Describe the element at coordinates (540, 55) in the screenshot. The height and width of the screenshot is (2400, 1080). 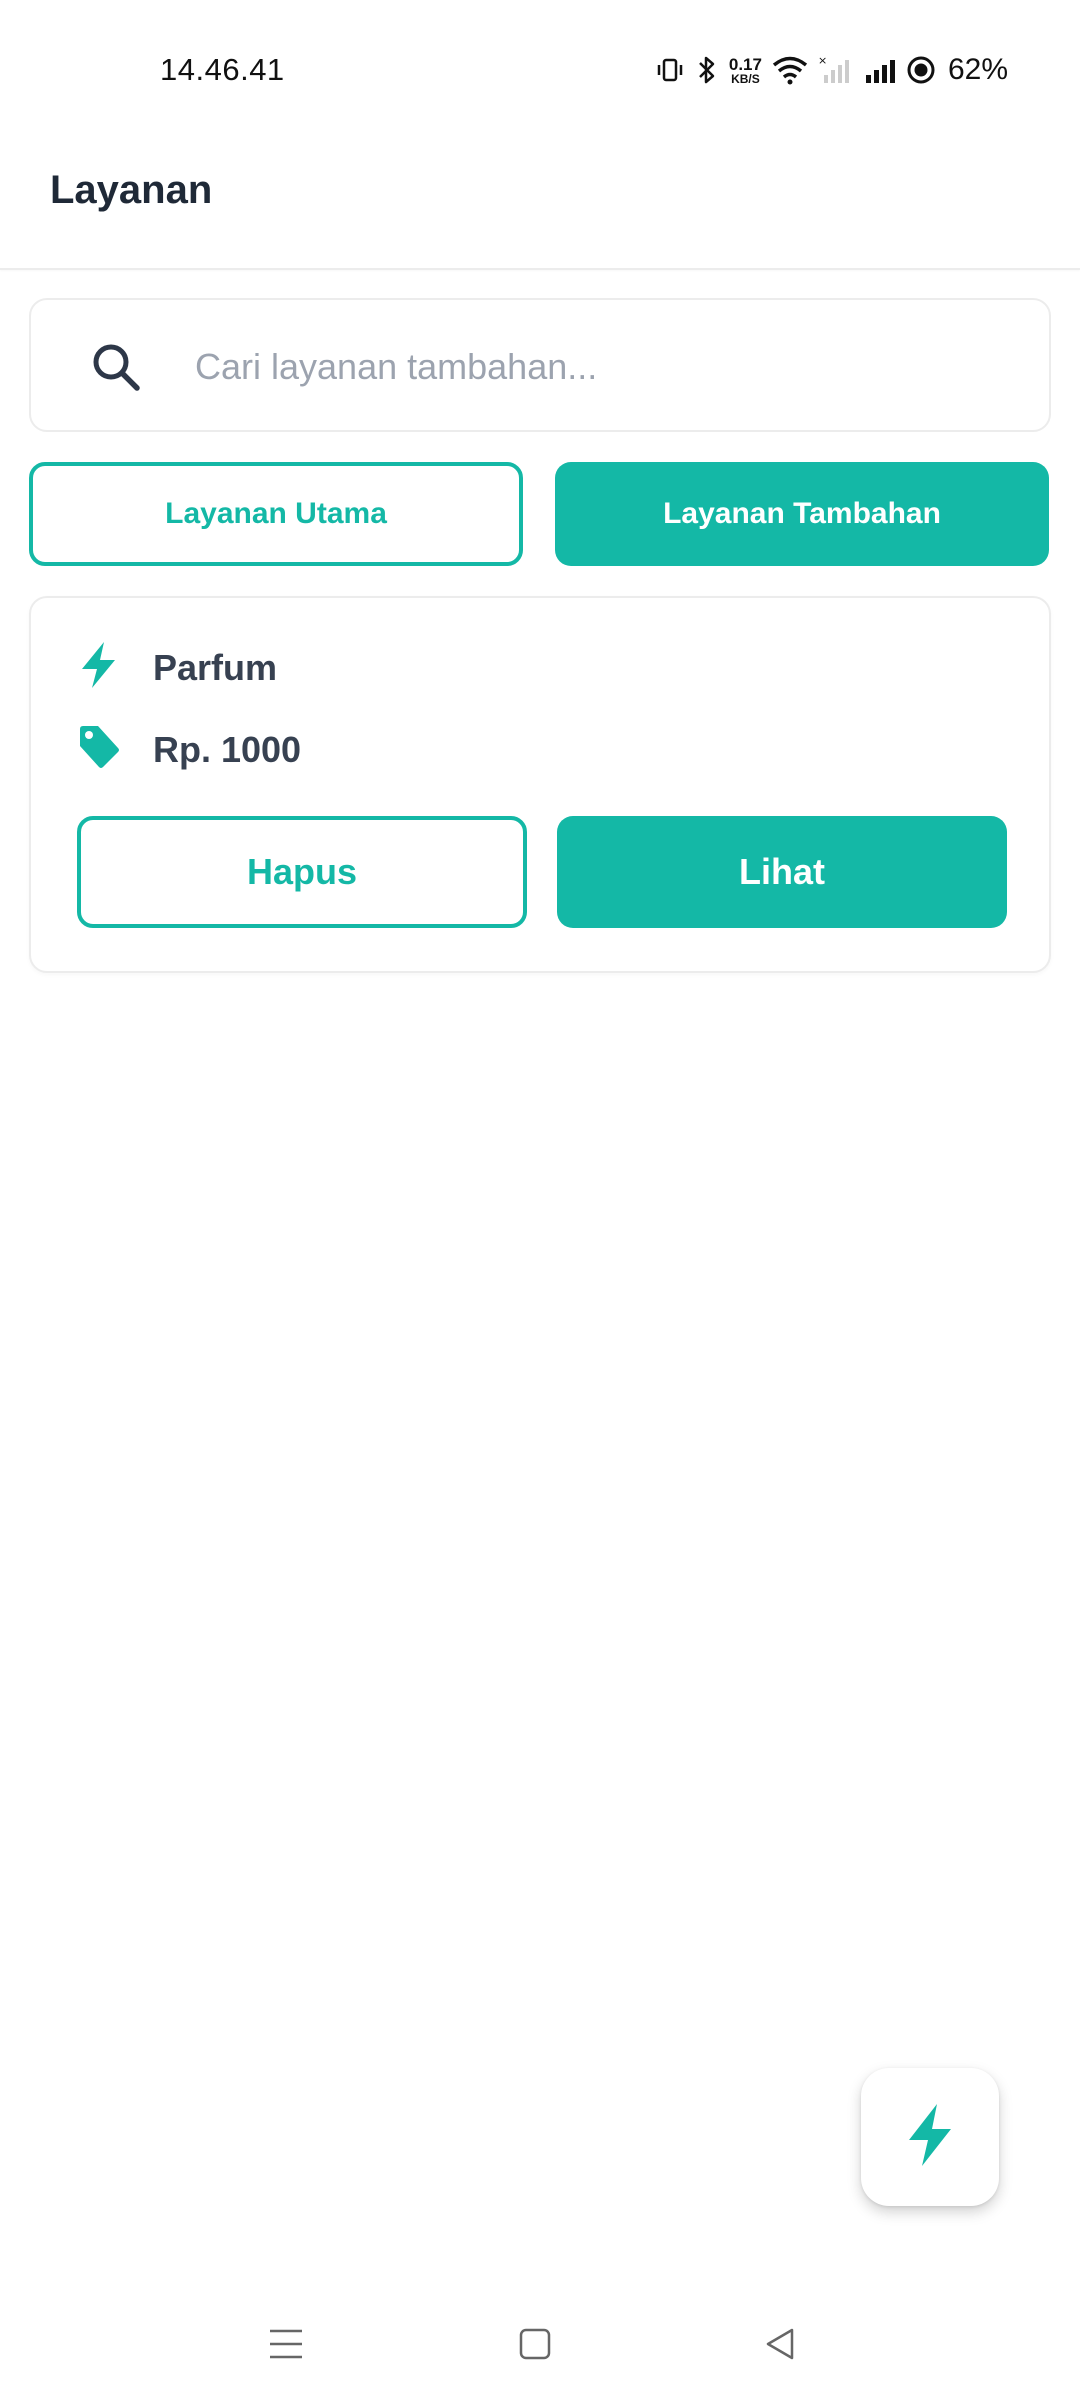
I see `status-bar: 14.46.41 0.17 KB/S × 62%` at that location.